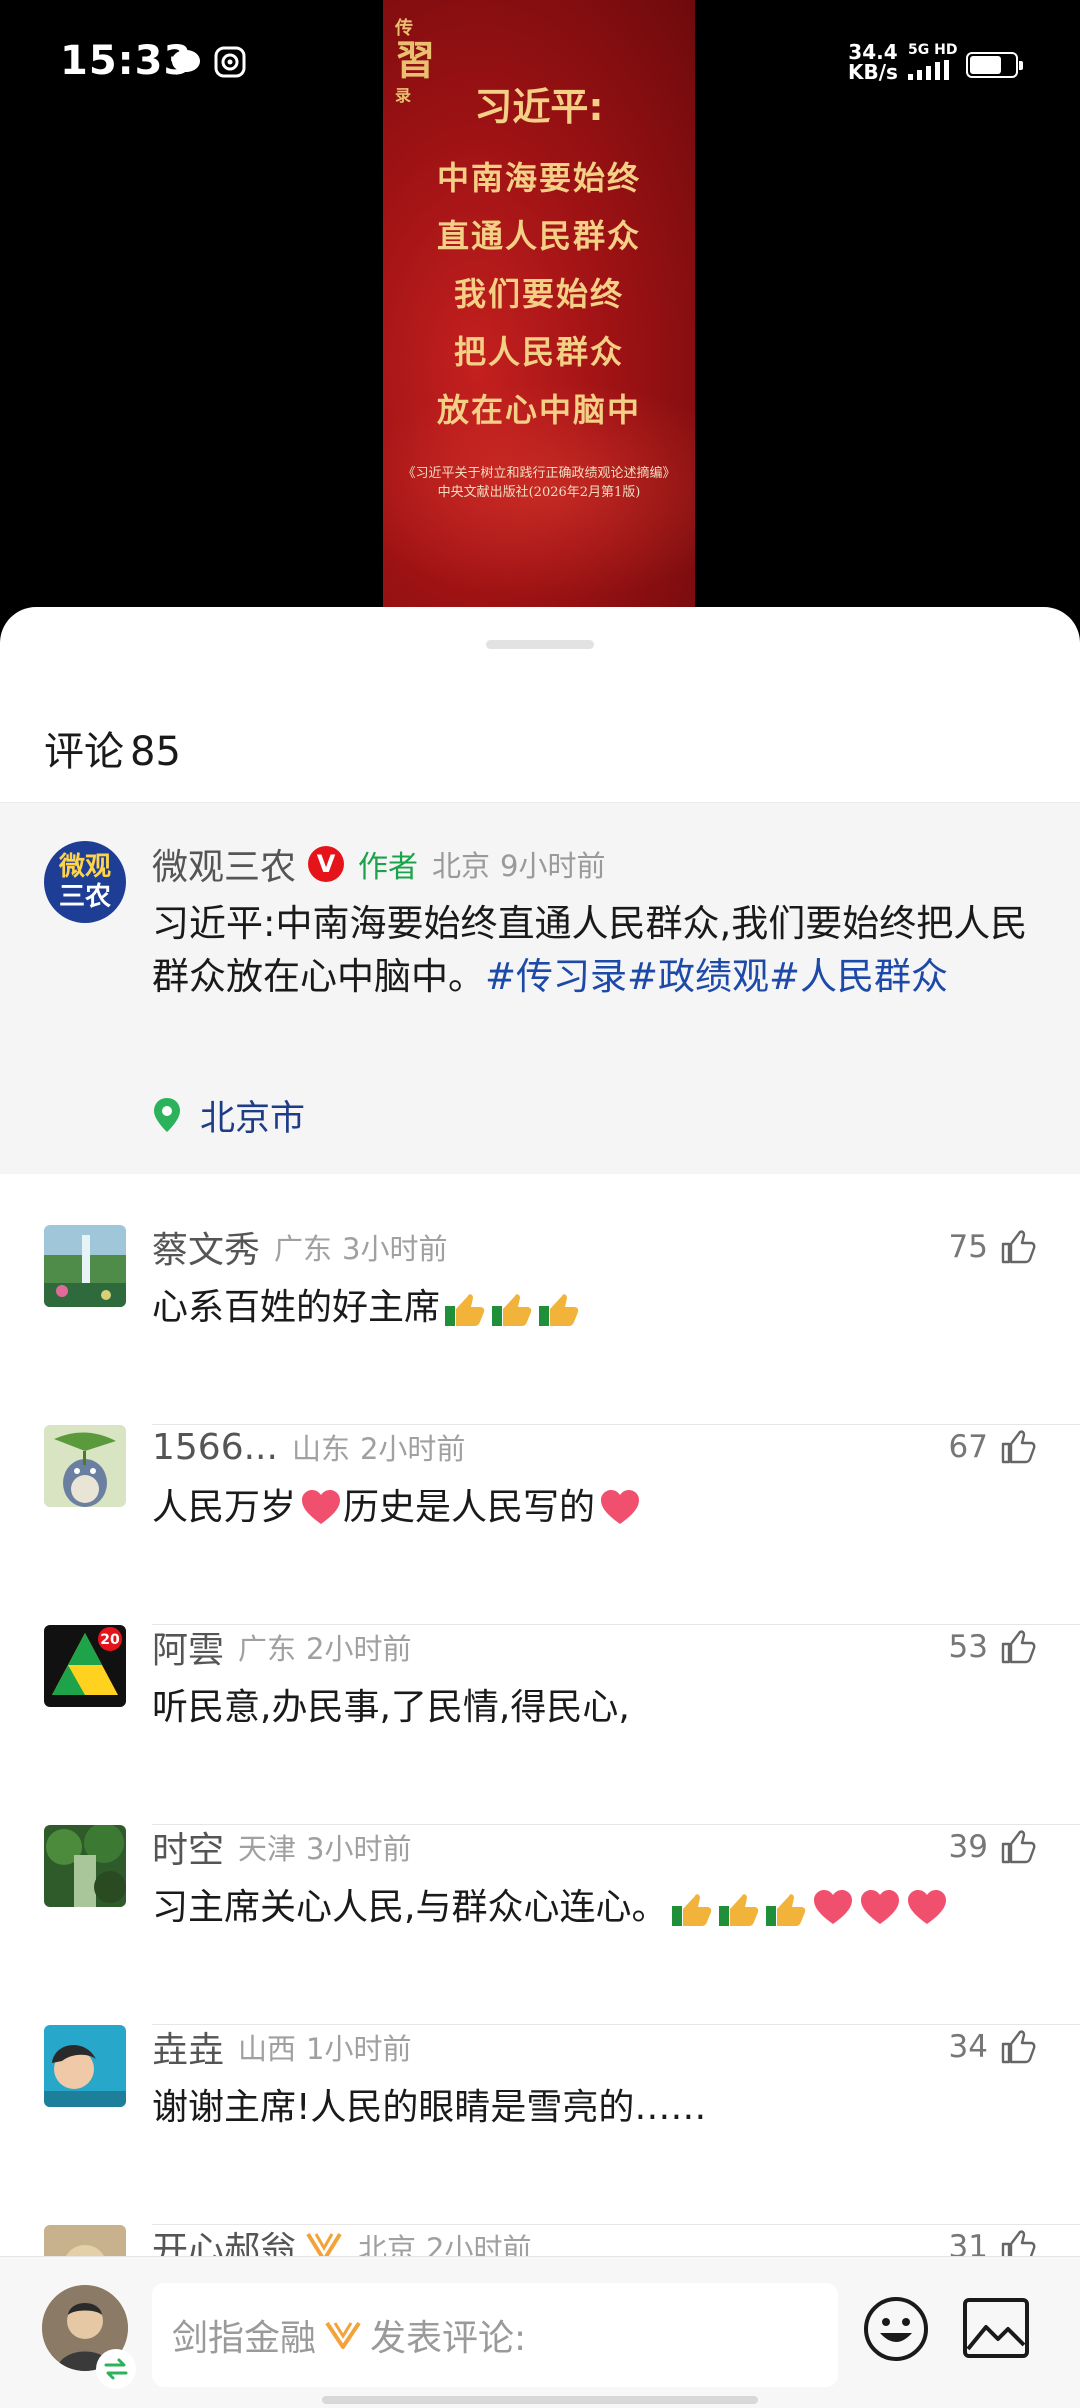 Image resolution: width=1080 pixels, height=2408 pixels. What do you see at coordinates (84, 867) in the screenshot?
I see `author-avatar-line1: 微观` at bounding box center [84, 867].